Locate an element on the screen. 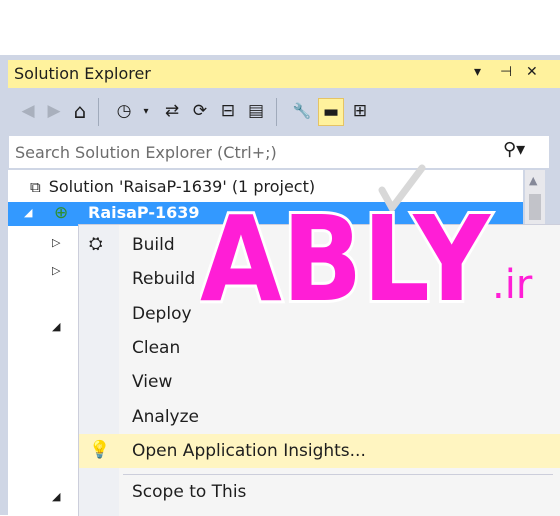  show-all-files-icon: ▤ is located at coordinates (256, 111).